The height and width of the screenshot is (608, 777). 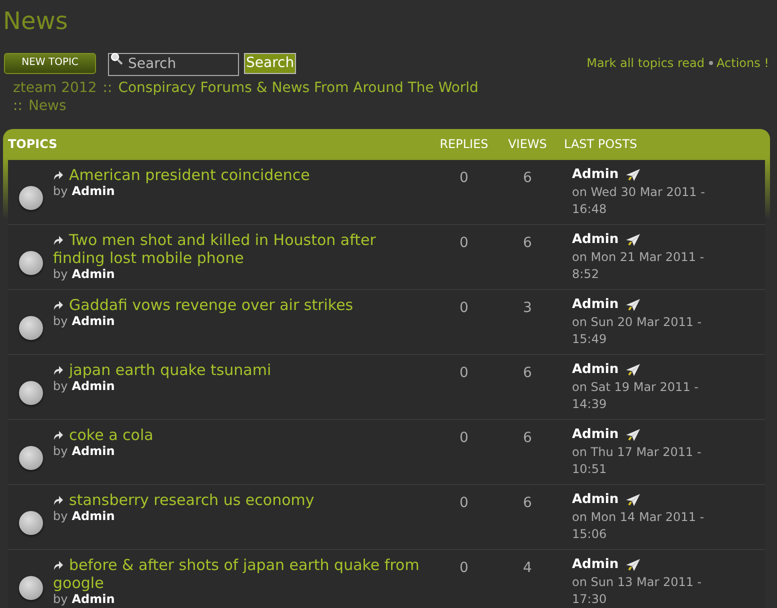 I want to click on page-title: News, so click(x=35, y=20).